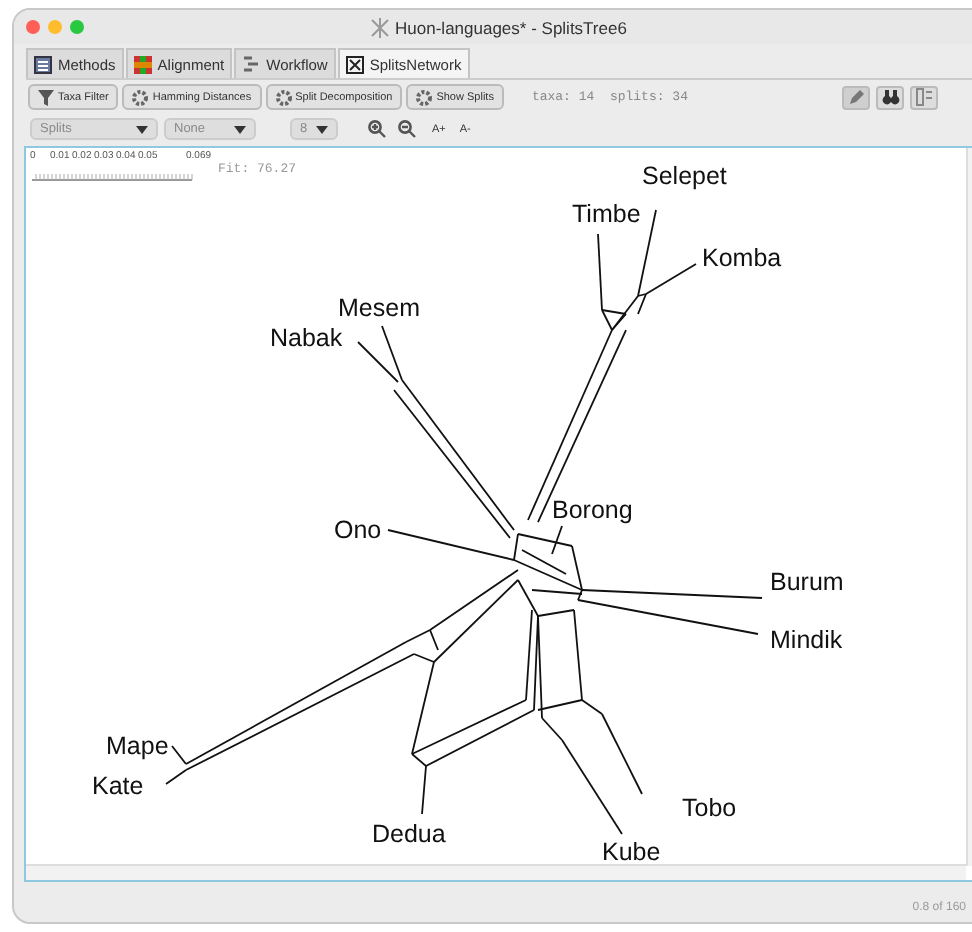 This screenshot has height=932, width=972. What do you see at coordinates (807, 582) in the screenshot?
I see `taxon-label: Burum` at bounding box center [807, 582].